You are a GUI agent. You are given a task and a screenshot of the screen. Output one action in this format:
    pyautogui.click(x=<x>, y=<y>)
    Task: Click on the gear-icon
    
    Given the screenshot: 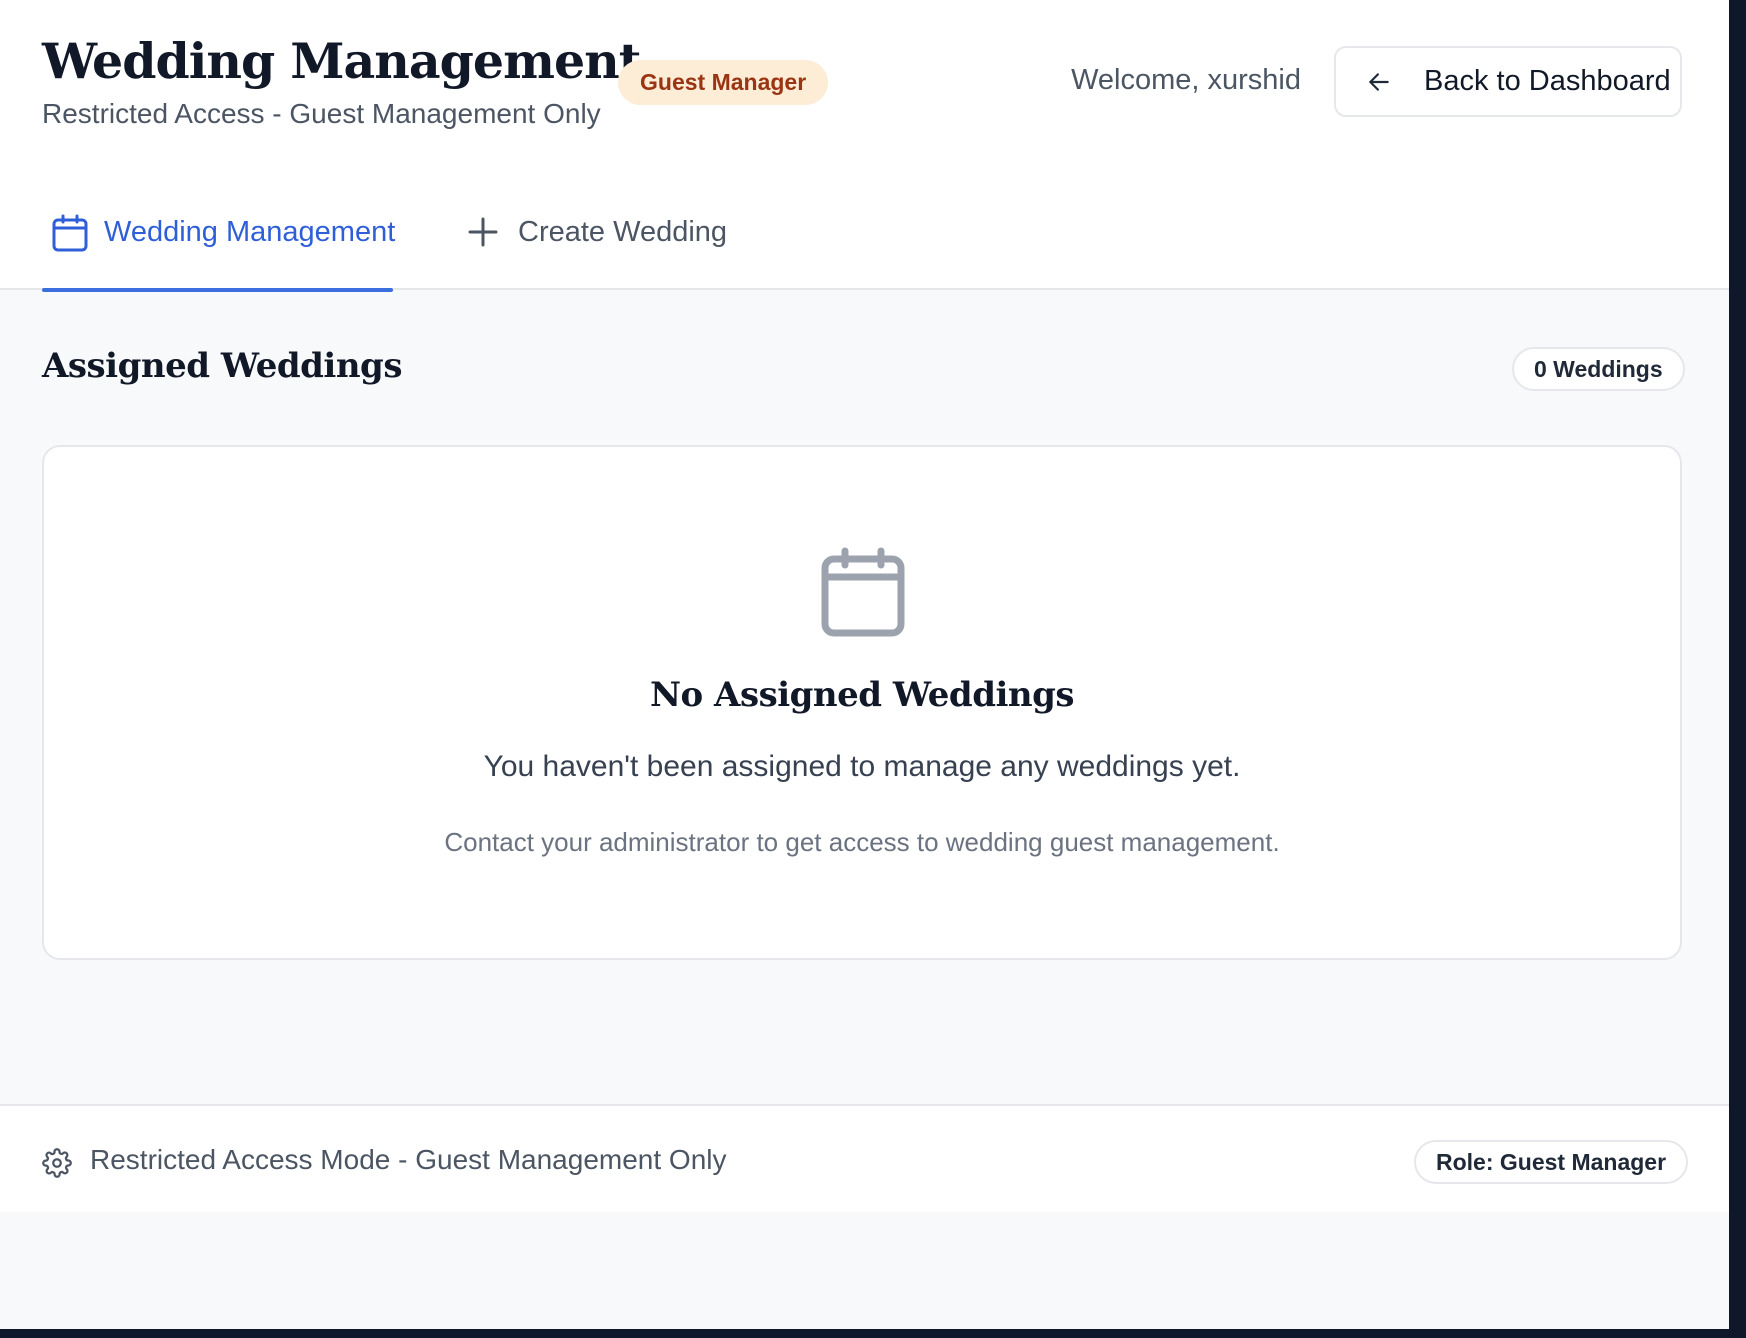 What is the action you would take?
    pyautogui.click(x=57, y=1163)
    